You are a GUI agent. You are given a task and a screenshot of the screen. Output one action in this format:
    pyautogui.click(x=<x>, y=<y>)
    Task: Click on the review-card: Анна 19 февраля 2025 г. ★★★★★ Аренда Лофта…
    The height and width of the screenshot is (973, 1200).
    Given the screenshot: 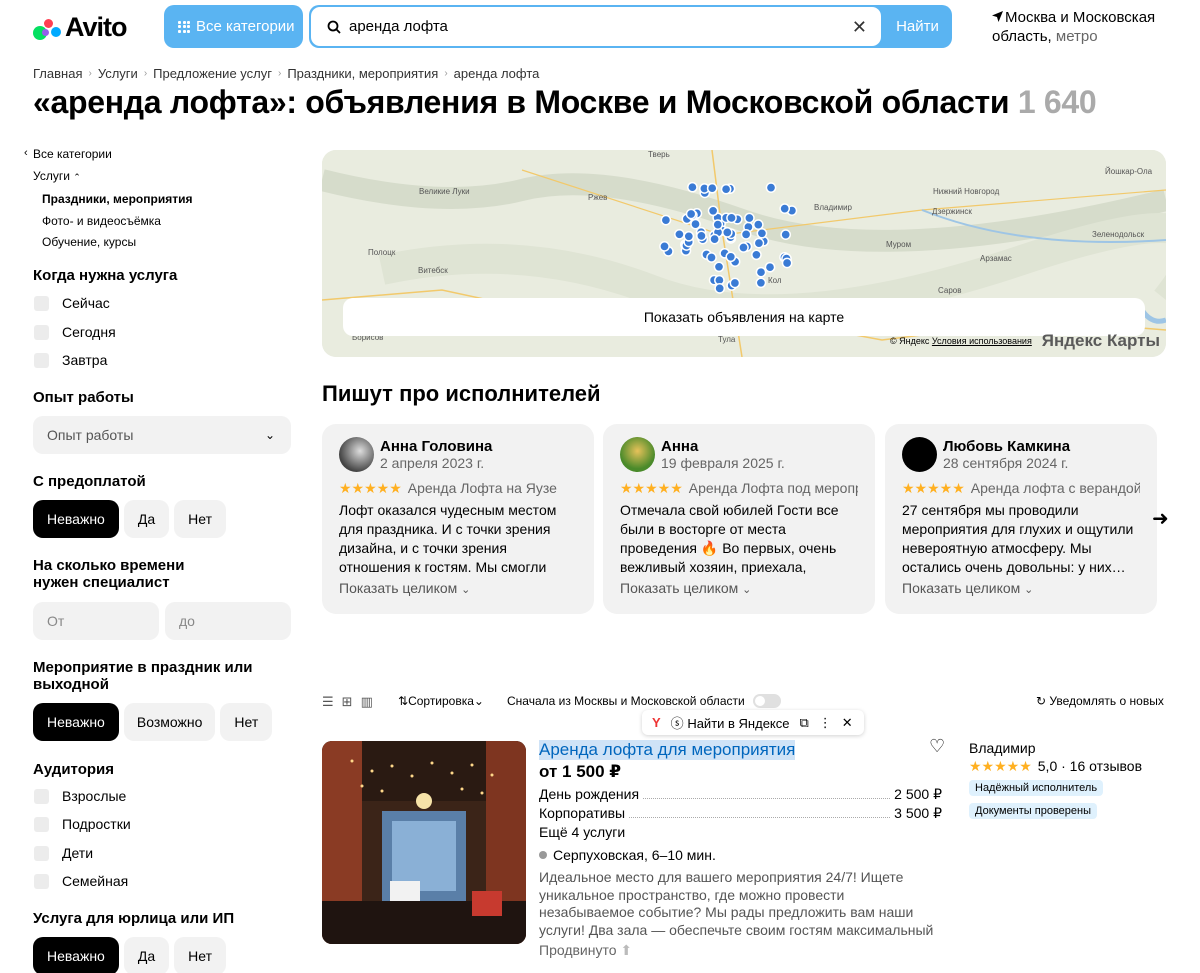 What is the action you would take?
    pyautogui.click(x=739, y=519)
    